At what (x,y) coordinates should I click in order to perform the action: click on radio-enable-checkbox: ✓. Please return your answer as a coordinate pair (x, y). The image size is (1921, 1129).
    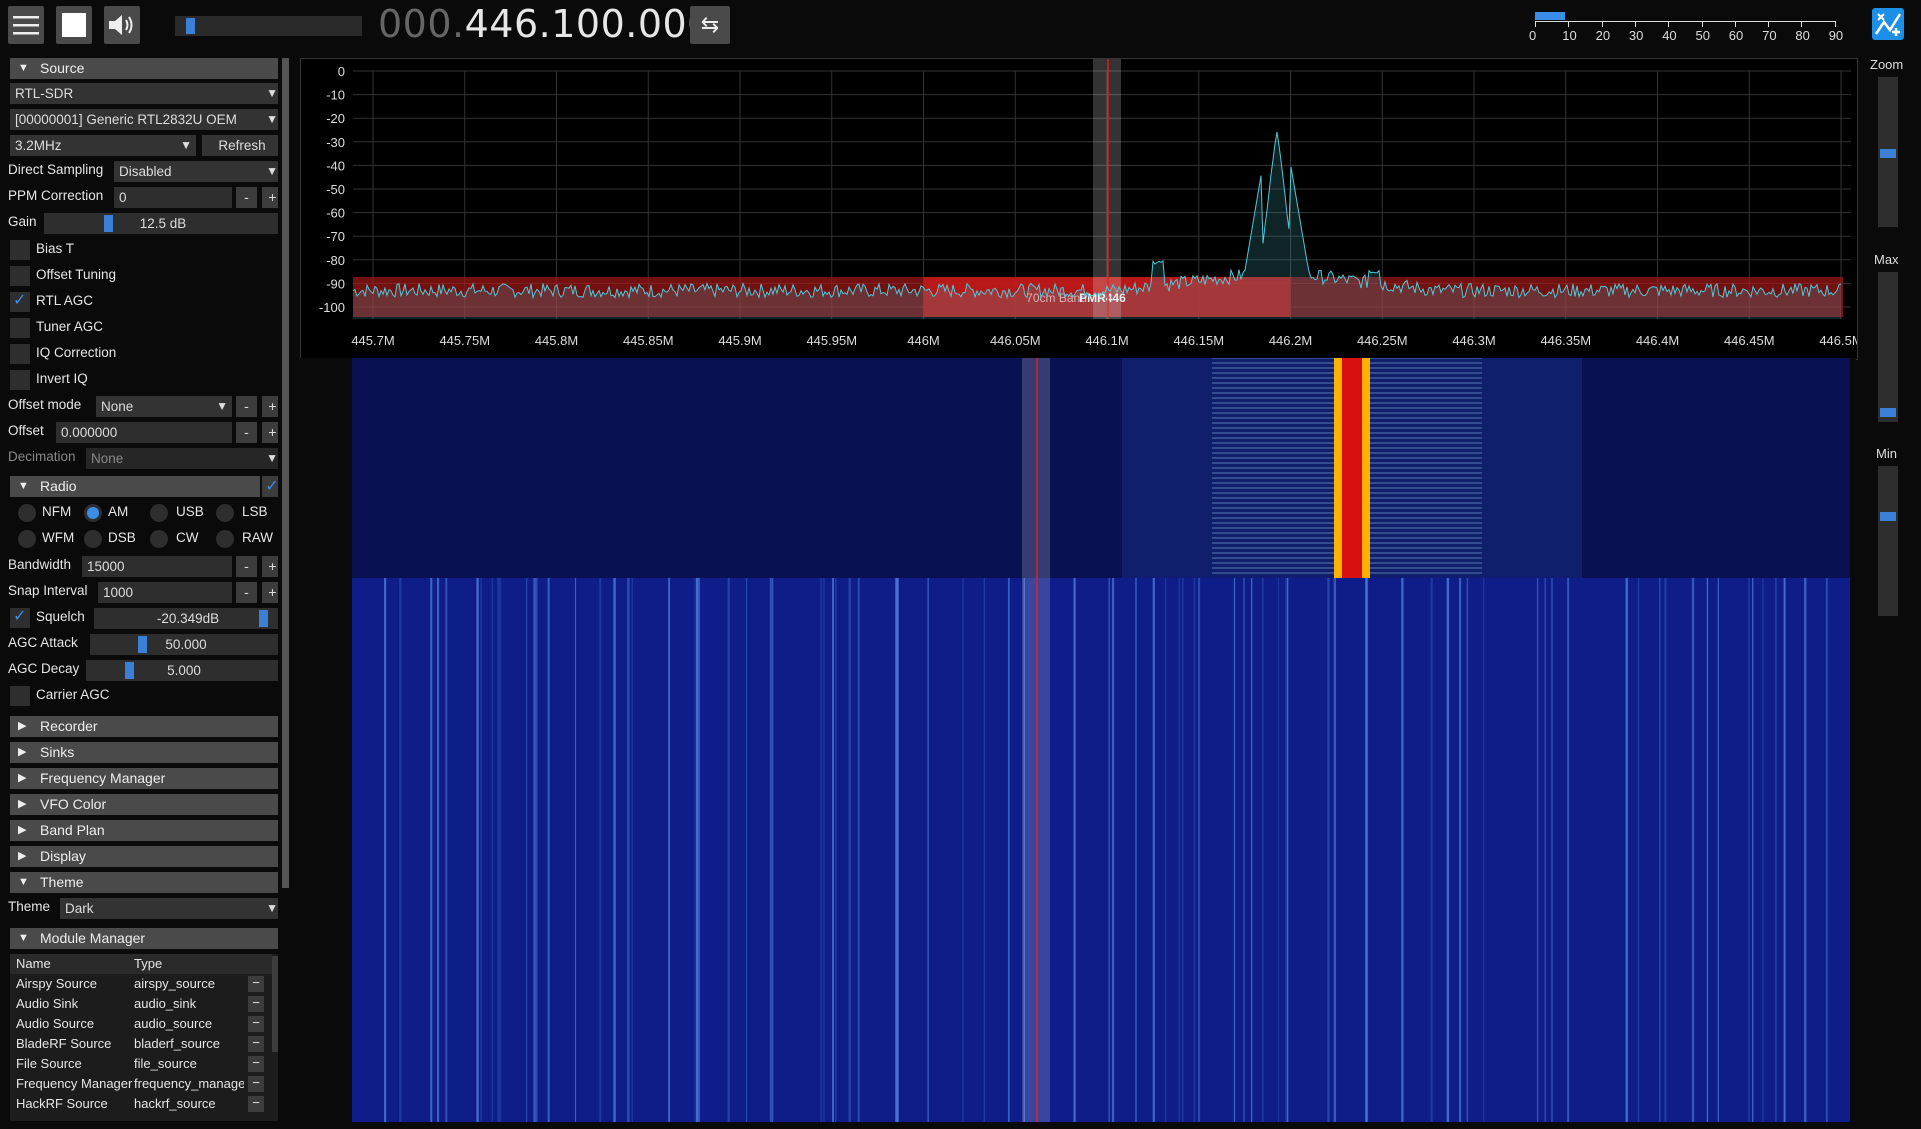
    Looking at the image, I should click on (270, 486).